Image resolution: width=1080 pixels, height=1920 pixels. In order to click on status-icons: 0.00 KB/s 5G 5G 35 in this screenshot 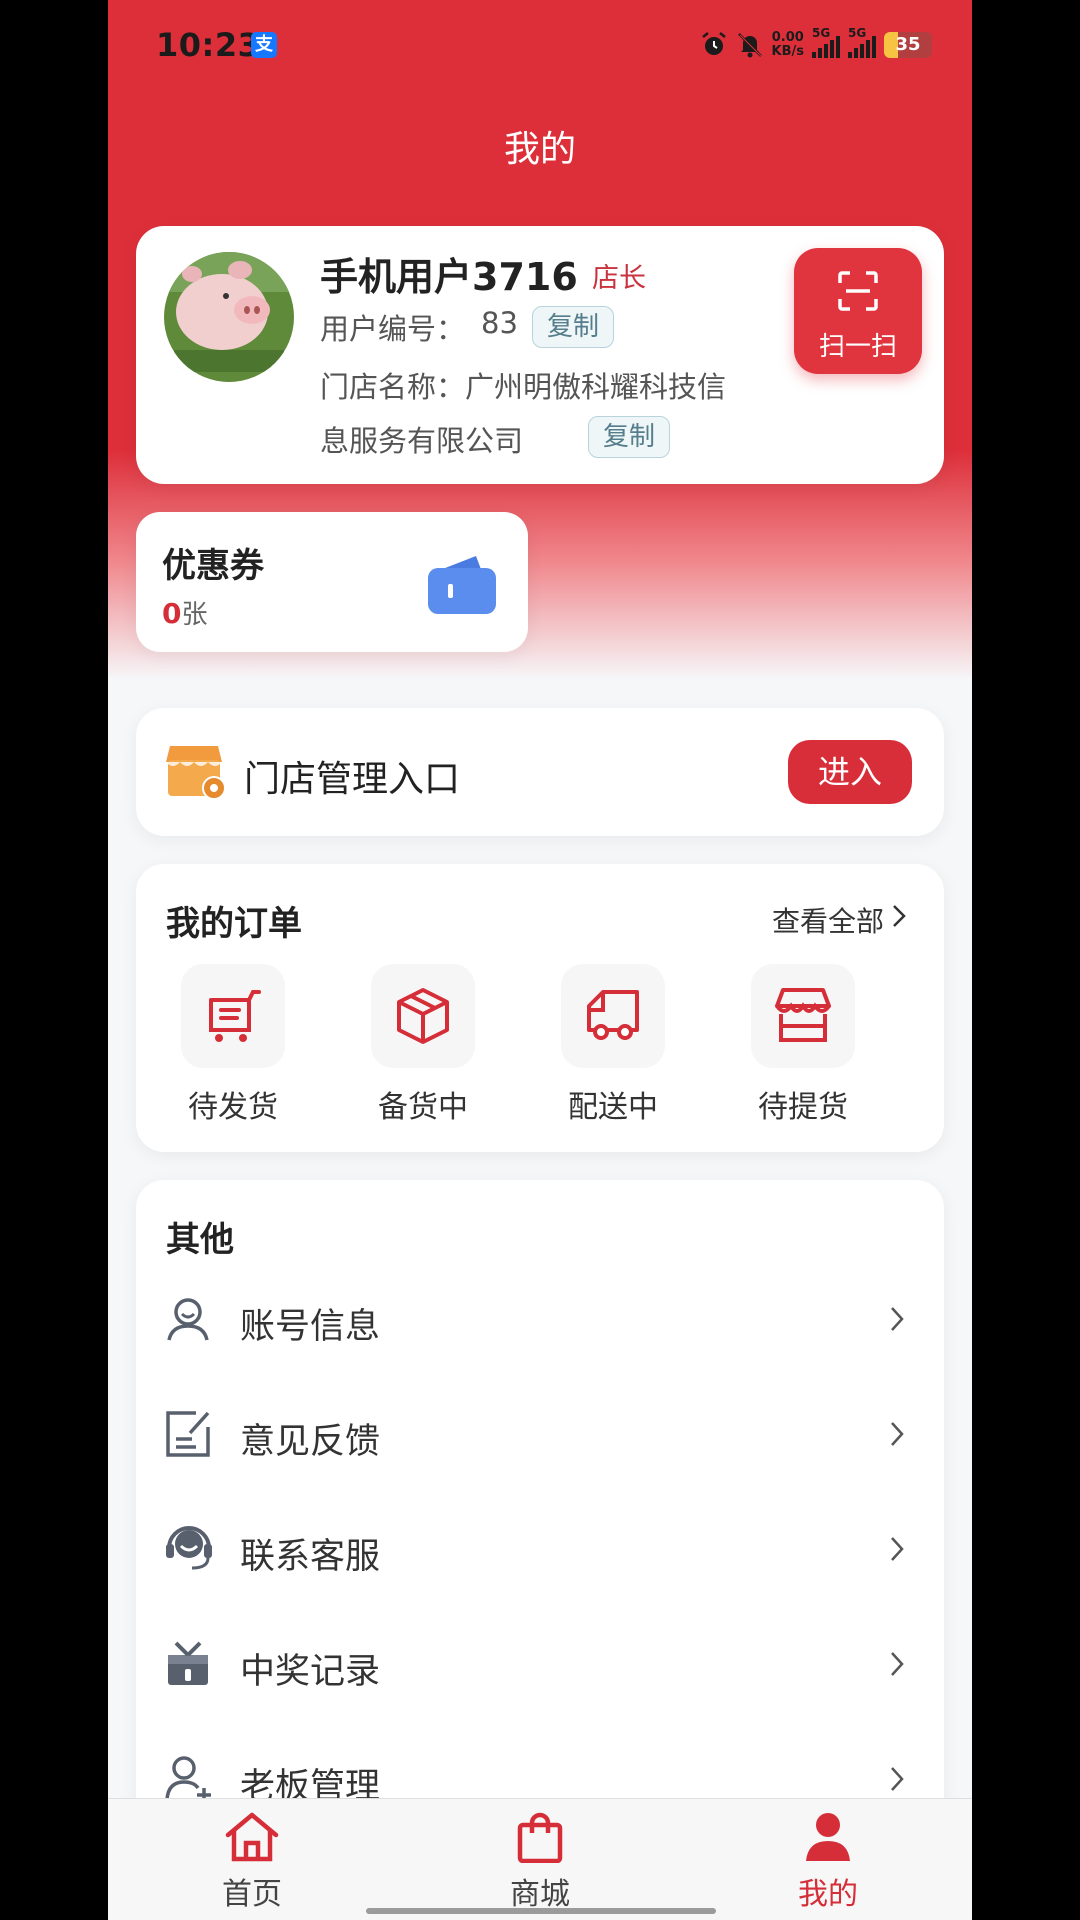, I will do `click(816, 44)`.